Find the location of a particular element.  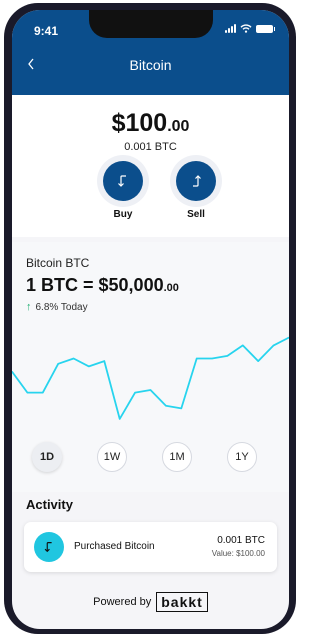

balance-amount: $100.00 is located at coordinates (150, 123).